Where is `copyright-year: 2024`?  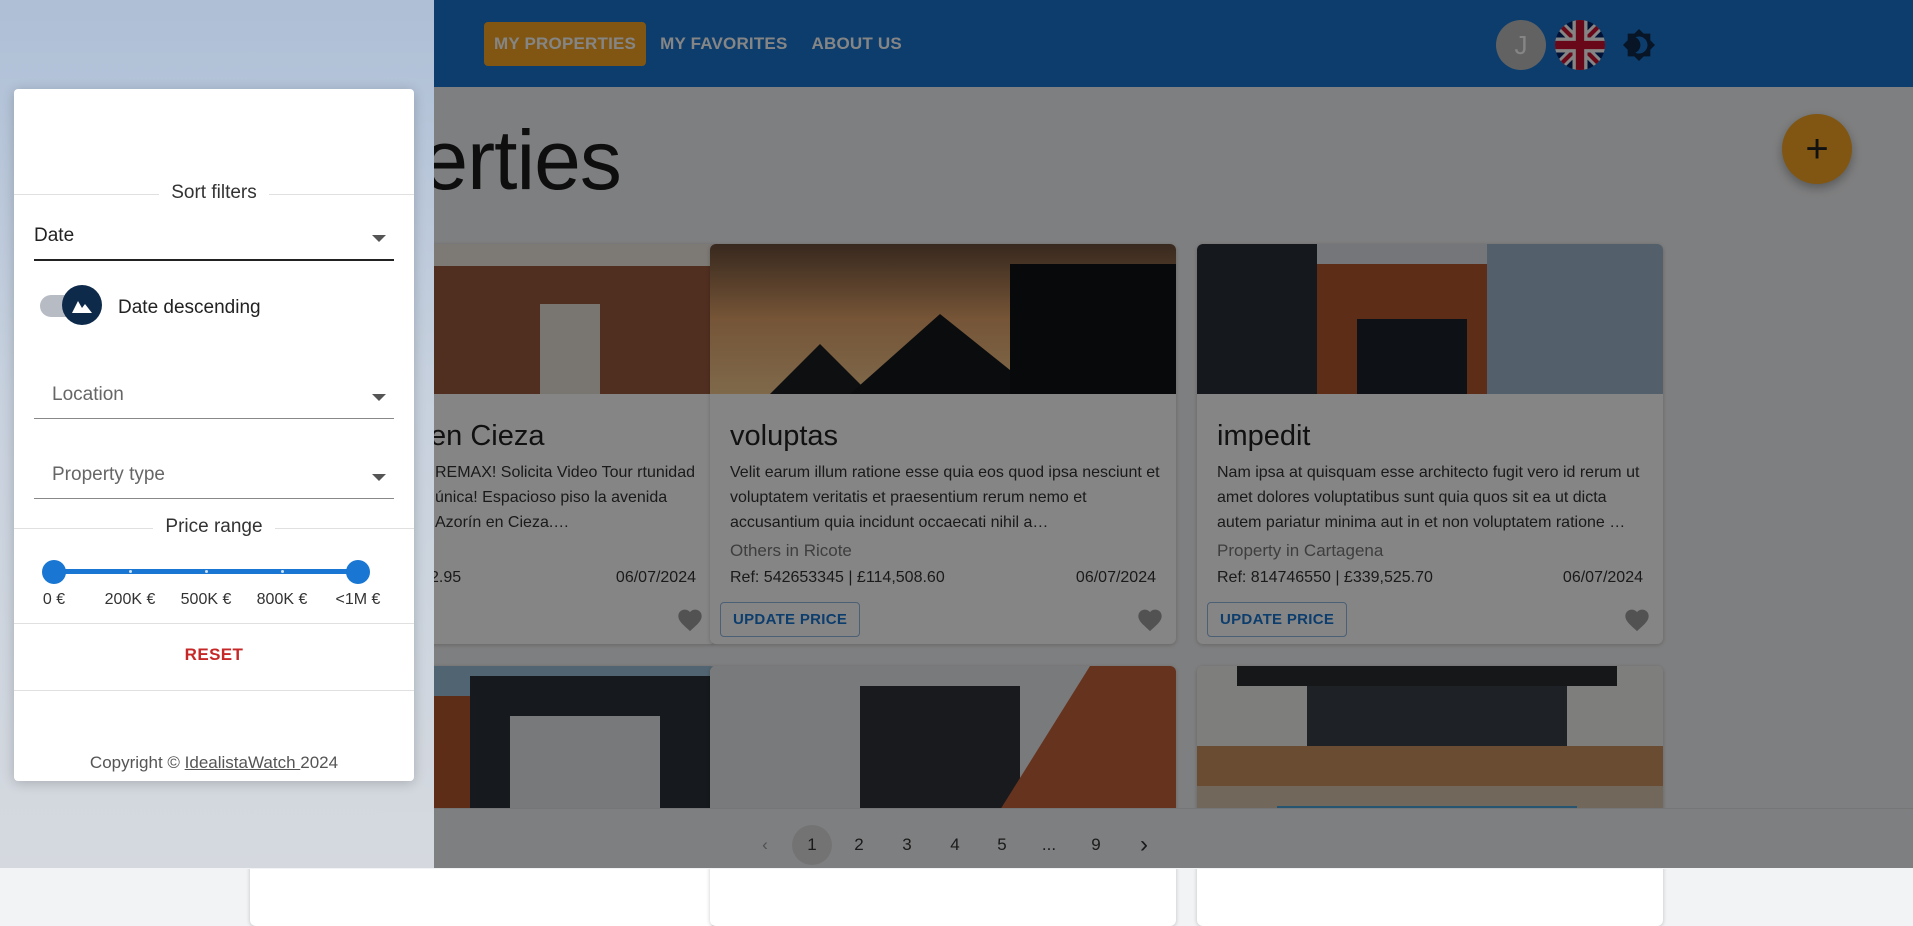 copyright-year: 2024 is located at coordinates (319, 762).